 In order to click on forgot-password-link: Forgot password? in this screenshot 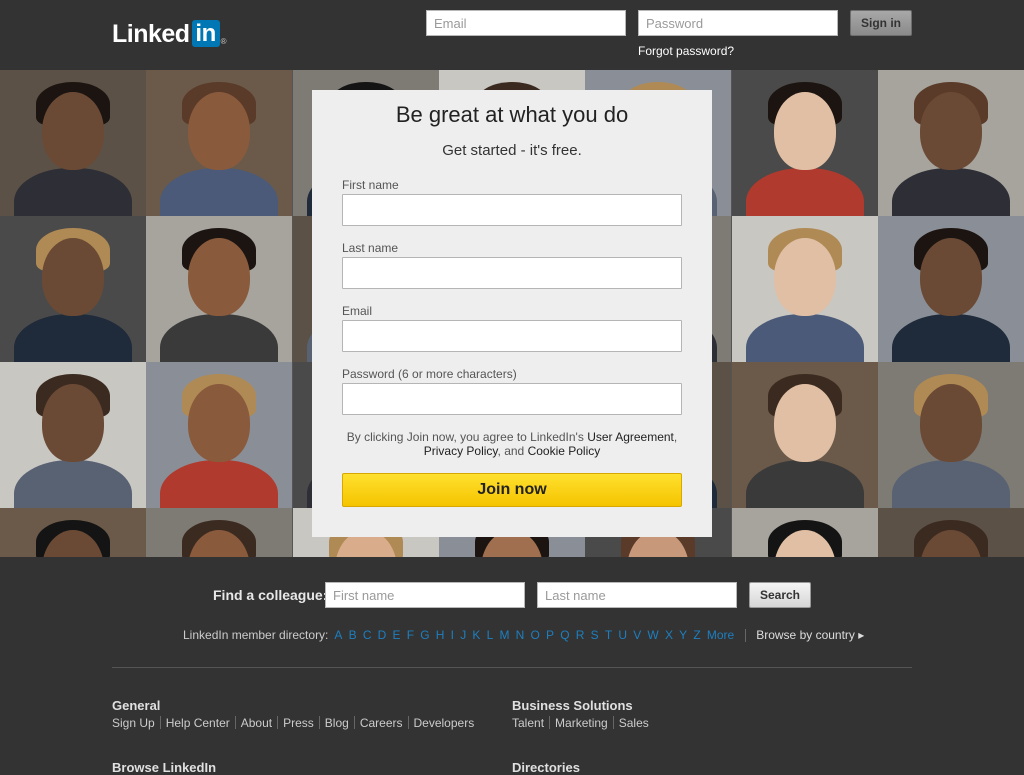, I will do `click(686, 51)`.